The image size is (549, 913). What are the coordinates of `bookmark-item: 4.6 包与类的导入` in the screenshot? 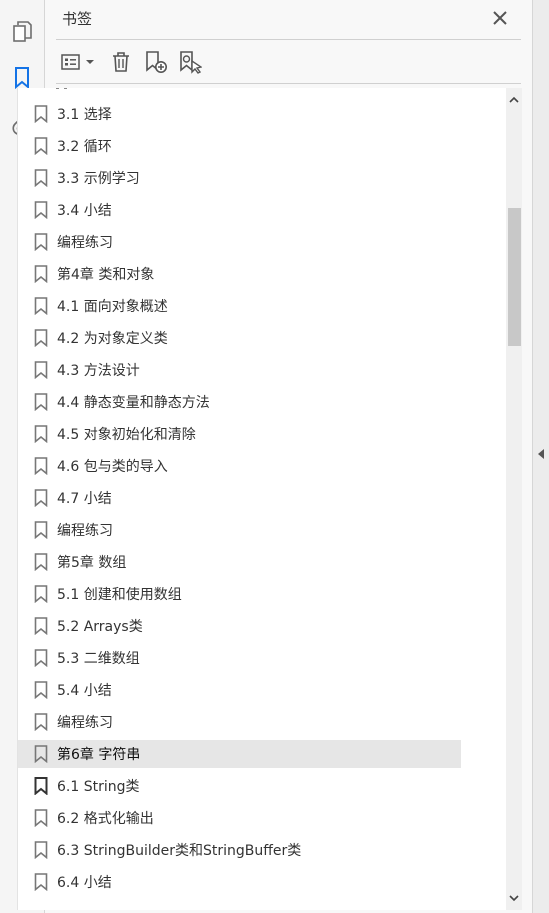 It's located at (239, 466).